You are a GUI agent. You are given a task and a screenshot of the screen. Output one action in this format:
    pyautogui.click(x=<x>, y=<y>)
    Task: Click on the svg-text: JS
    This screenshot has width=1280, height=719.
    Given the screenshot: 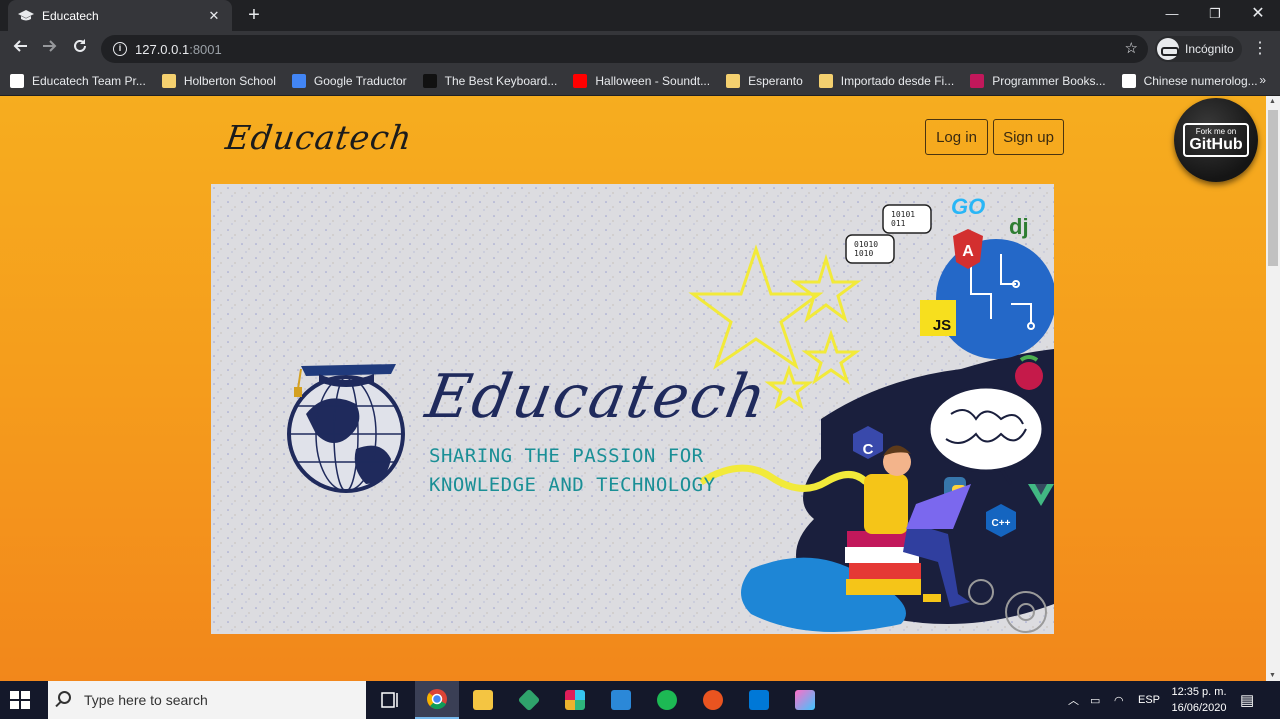 What is the action you would take?
    pyautogui.click(x=942, y=325)
    